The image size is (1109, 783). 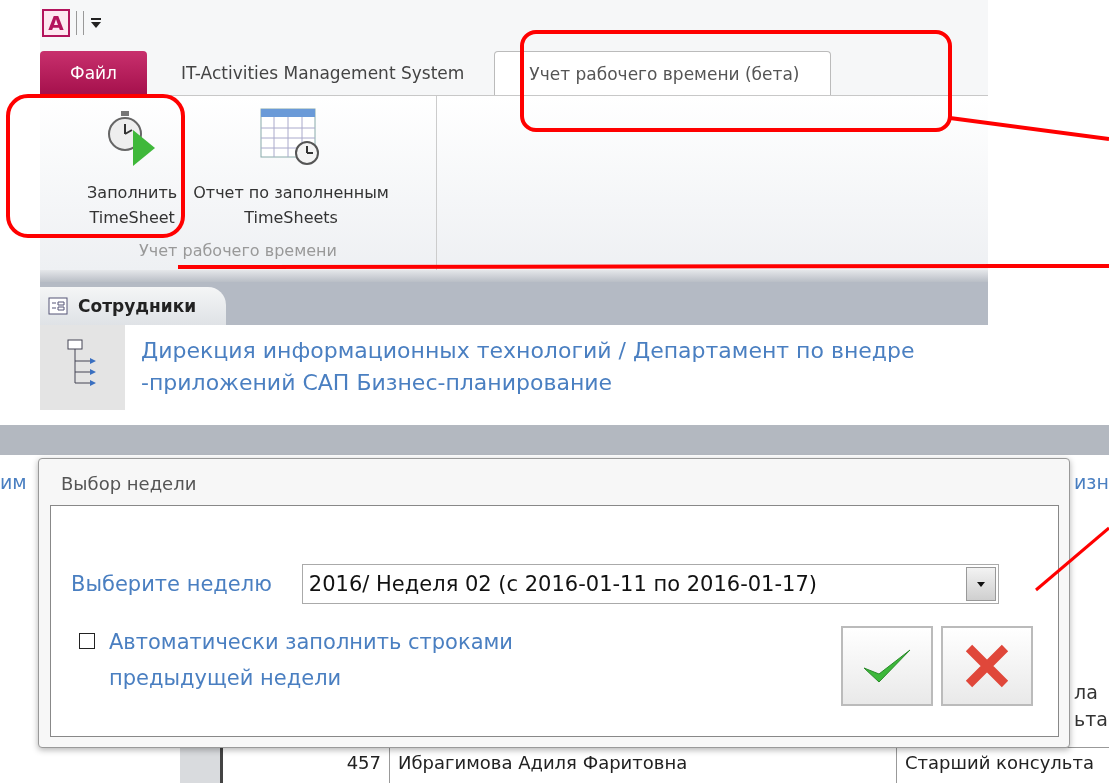 What do you see at coordinates (291, 174) in the screenshot?
I see `ribbon-button: Отчет по заполненным TimeSheets` at bounding box center [291, 174].